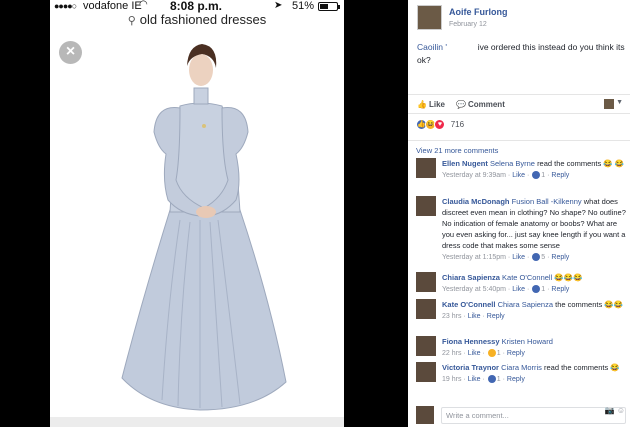 The image size is (630, 427). I want to click on commenter-name: Fiona Hennessy, so click(471, 341).